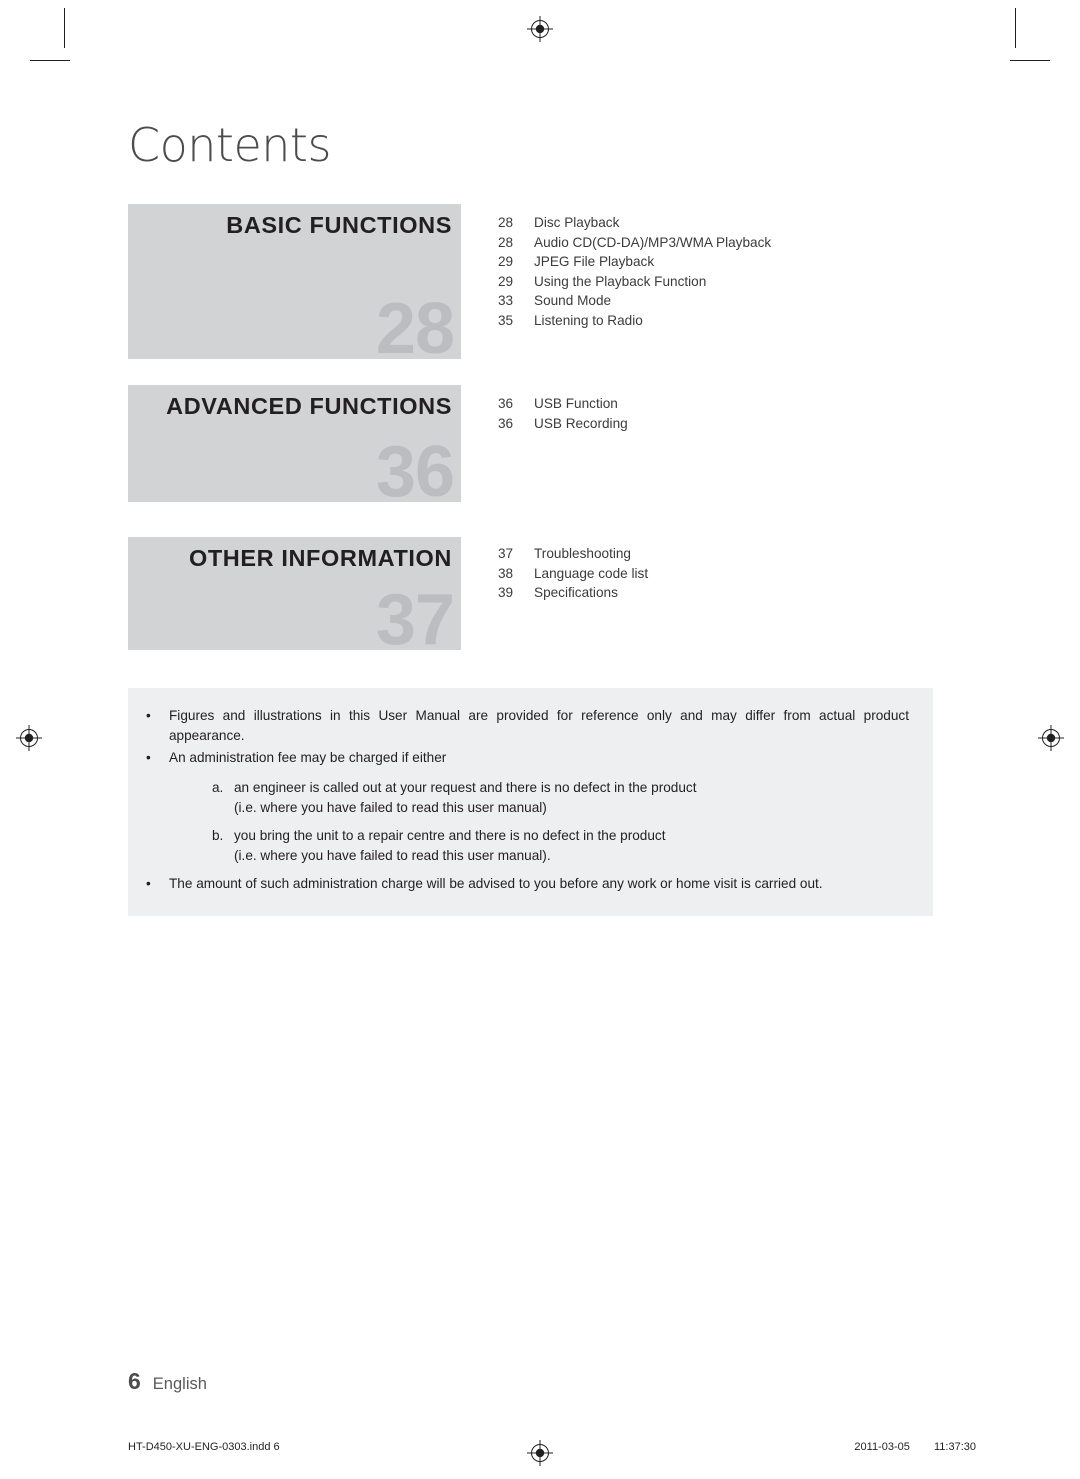 This screenshot has width=1080, height=1479. I want to click on toc-entry: 28 Disc Playback, so click(634, 225).